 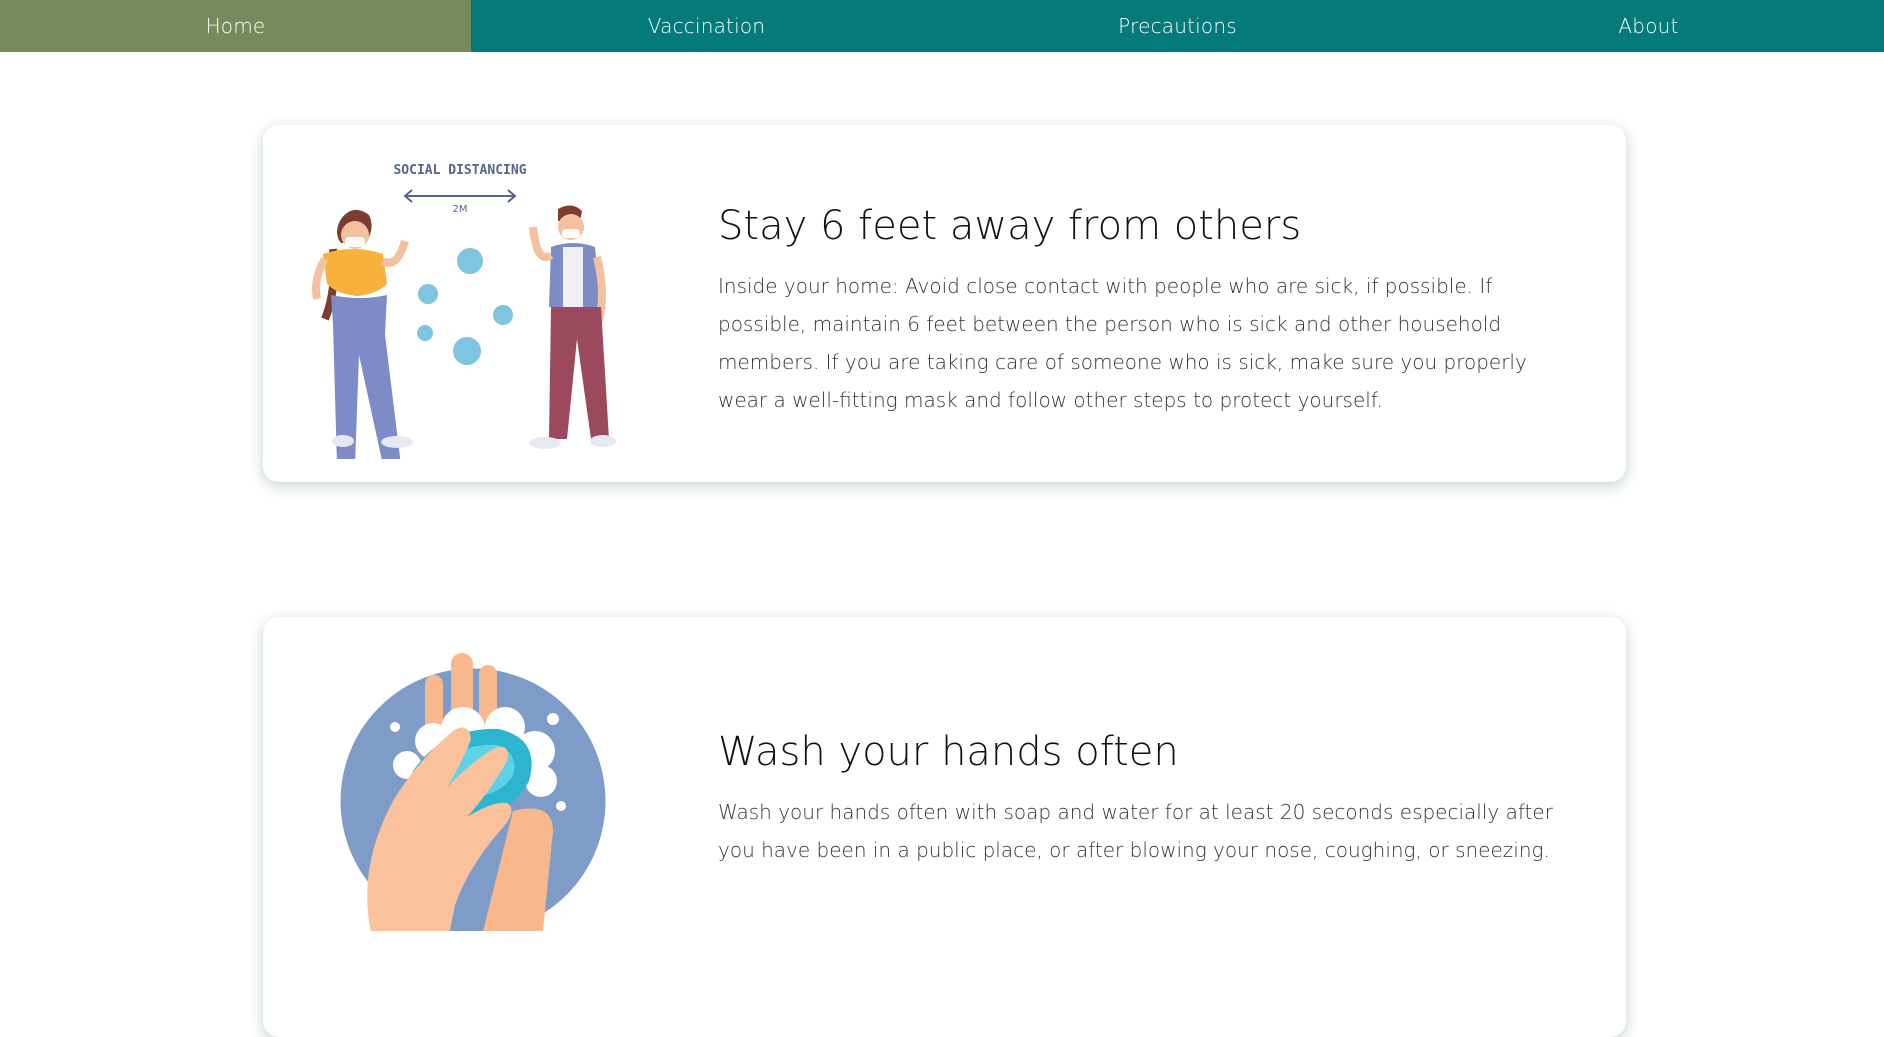 I want to click on distance-arrow-icon, so click(x=460, y=196).